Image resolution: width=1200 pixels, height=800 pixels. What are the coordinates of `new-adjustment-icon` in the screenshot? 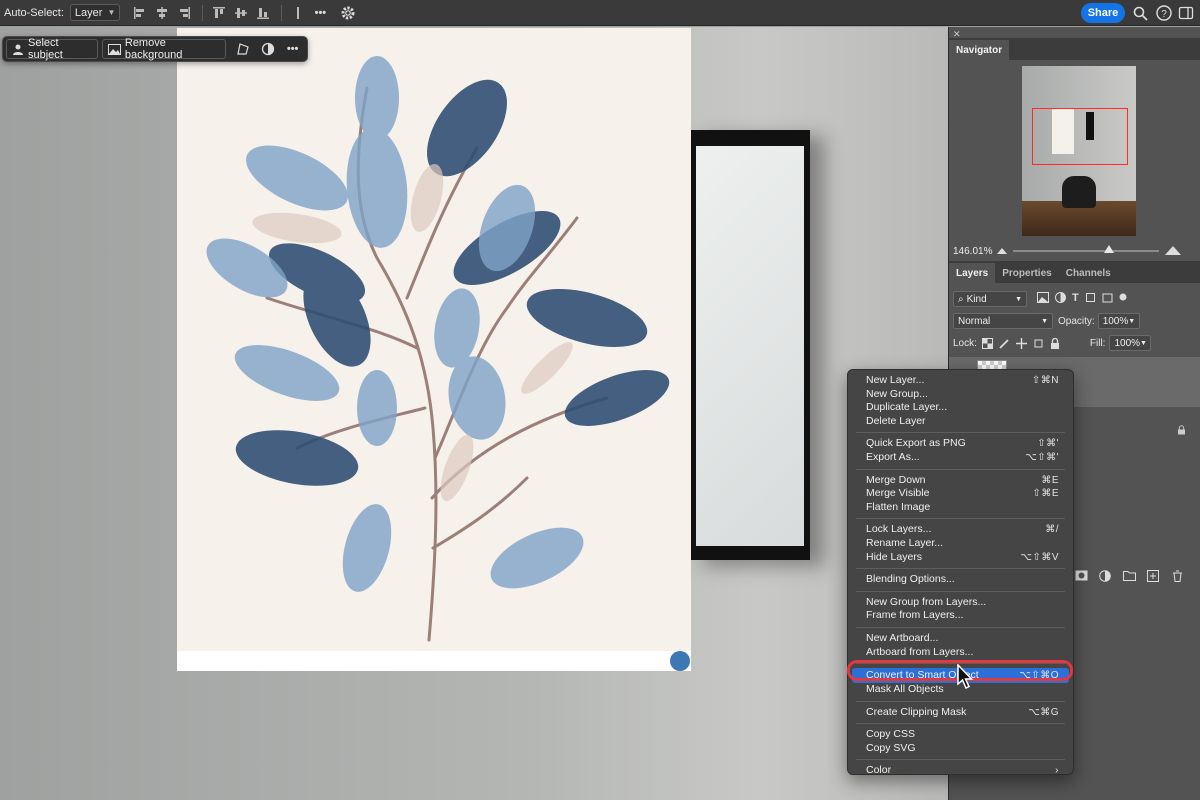 It's located at (1105, 576).